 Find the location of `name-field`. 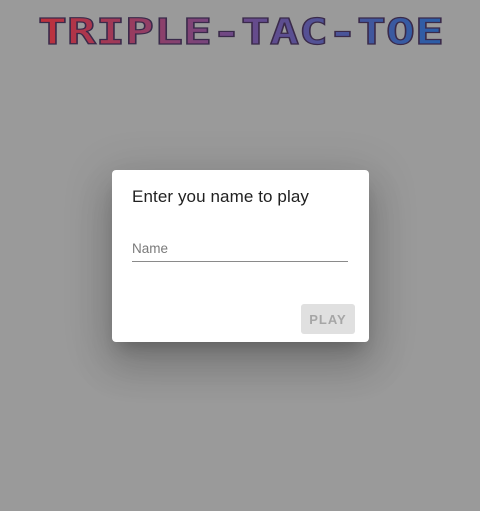

name-field is located at coordinates (240, 249).